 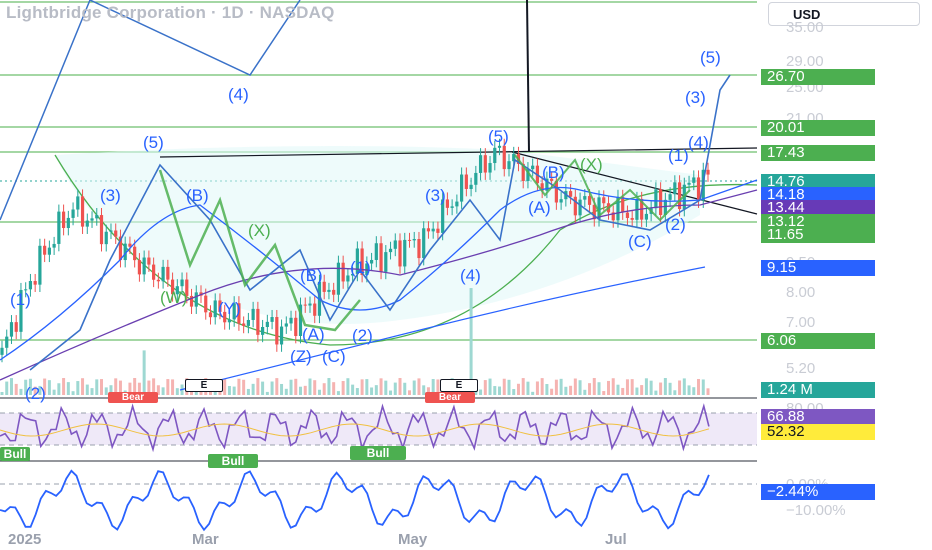 What do you see at coordinates (818, 432) in the screenshot?
I see `rsi-ma-value-label: 52.32` at bounding box center [818, 432].